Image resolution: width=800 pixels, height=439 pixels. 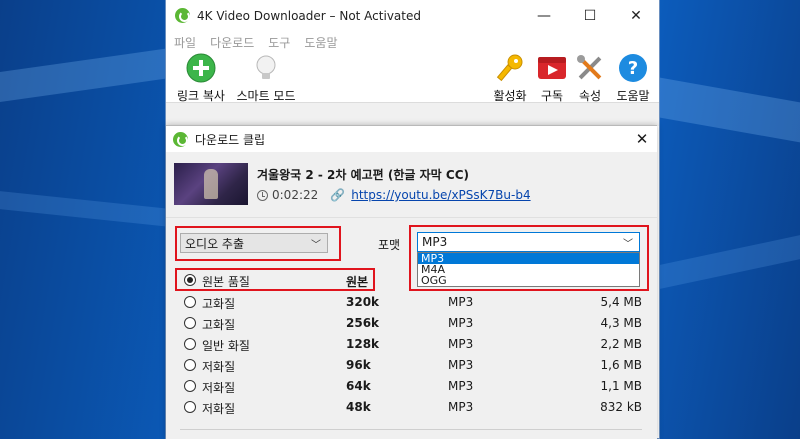 What do you see at coordinates (440, 195) in the screenshot?
I see `video-url-link: https://youtu.be/xPSsK7Bu-b4` at bounding box center [440, 195].